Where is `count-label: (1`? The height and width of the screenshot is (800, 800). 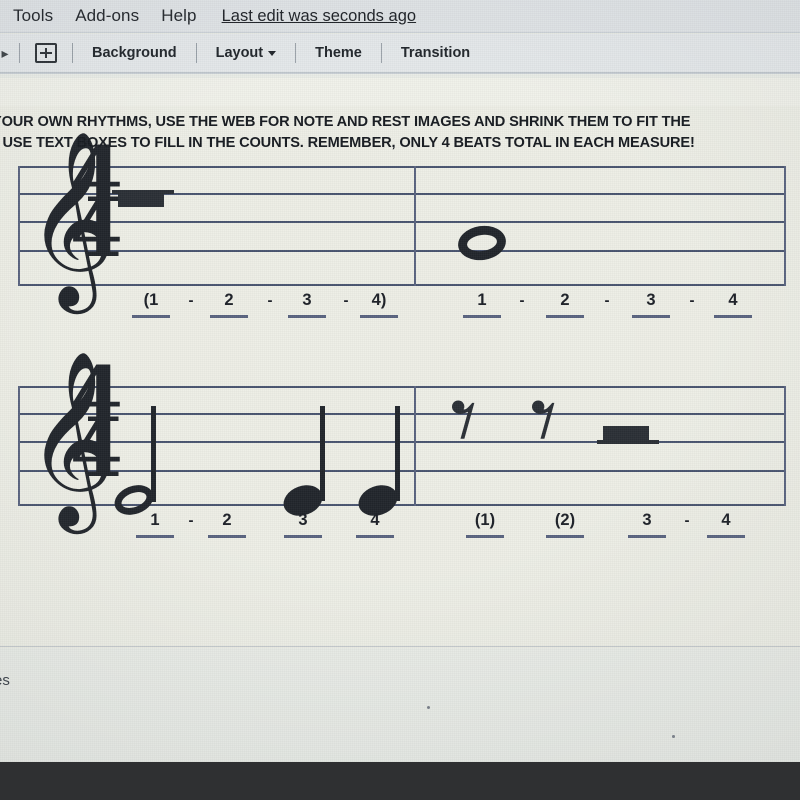 count-label: (1 is located at coordinates (151, 300).